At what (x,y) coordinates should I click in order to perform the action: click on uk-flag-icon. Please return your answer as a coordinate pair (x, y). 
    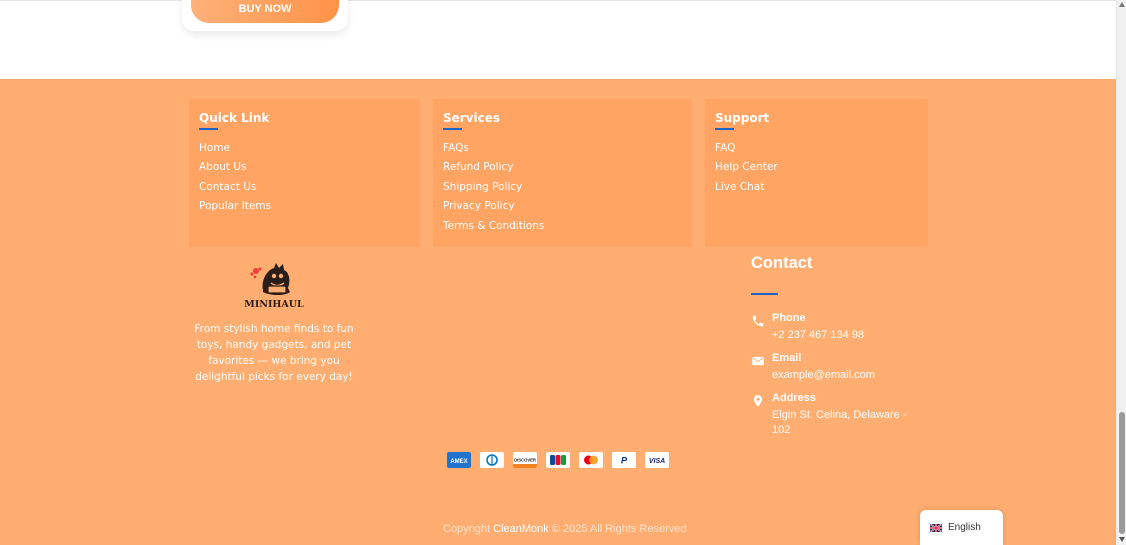
    Looking at the image, I should click on (936, 527).